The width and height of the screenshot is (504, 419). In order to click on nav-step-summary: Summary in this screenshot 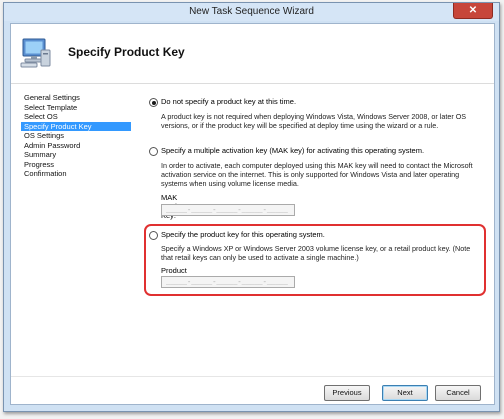, I will do `click(76, 155)`.